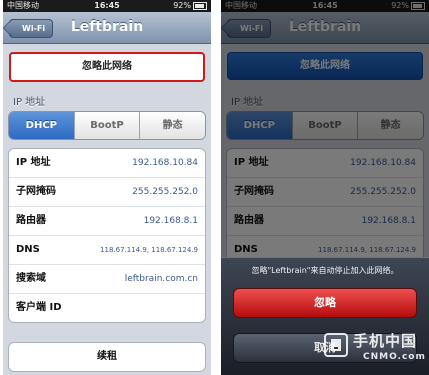  What do you see at coordinates (107, 163) in the screenshot?
I see `table-row: IP 地址 192.168.10.84` at bounding box center [107, 163].